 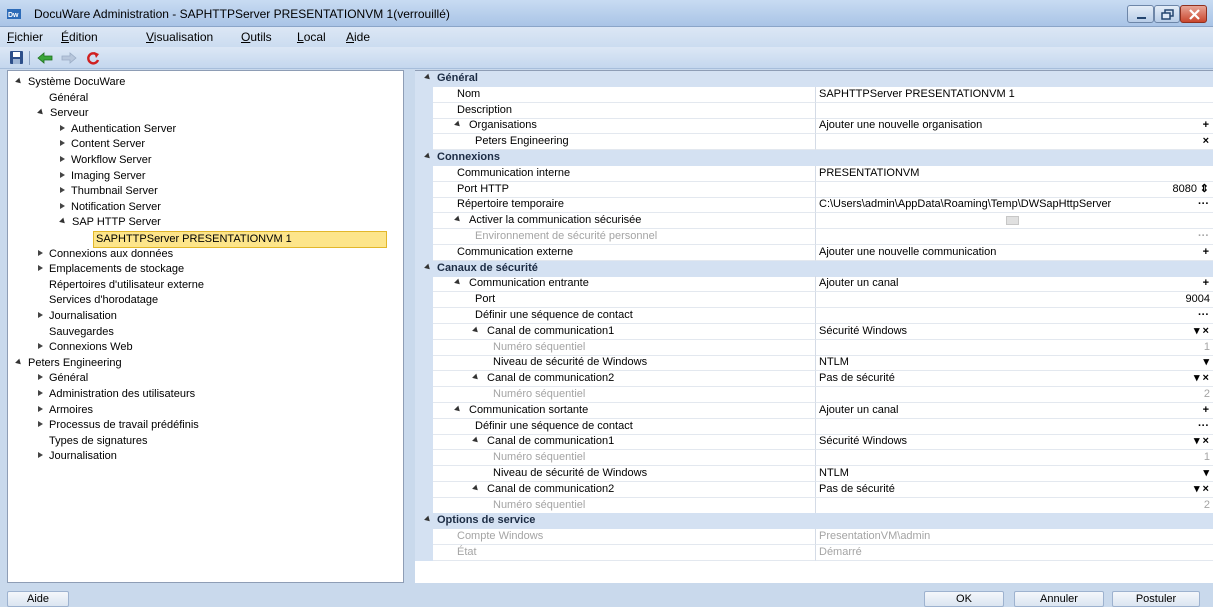 What do you see at coordinates (1059, 599) in the screenshot?
I see `cancel-button: Annuler` at bounding box center [1059, 599].